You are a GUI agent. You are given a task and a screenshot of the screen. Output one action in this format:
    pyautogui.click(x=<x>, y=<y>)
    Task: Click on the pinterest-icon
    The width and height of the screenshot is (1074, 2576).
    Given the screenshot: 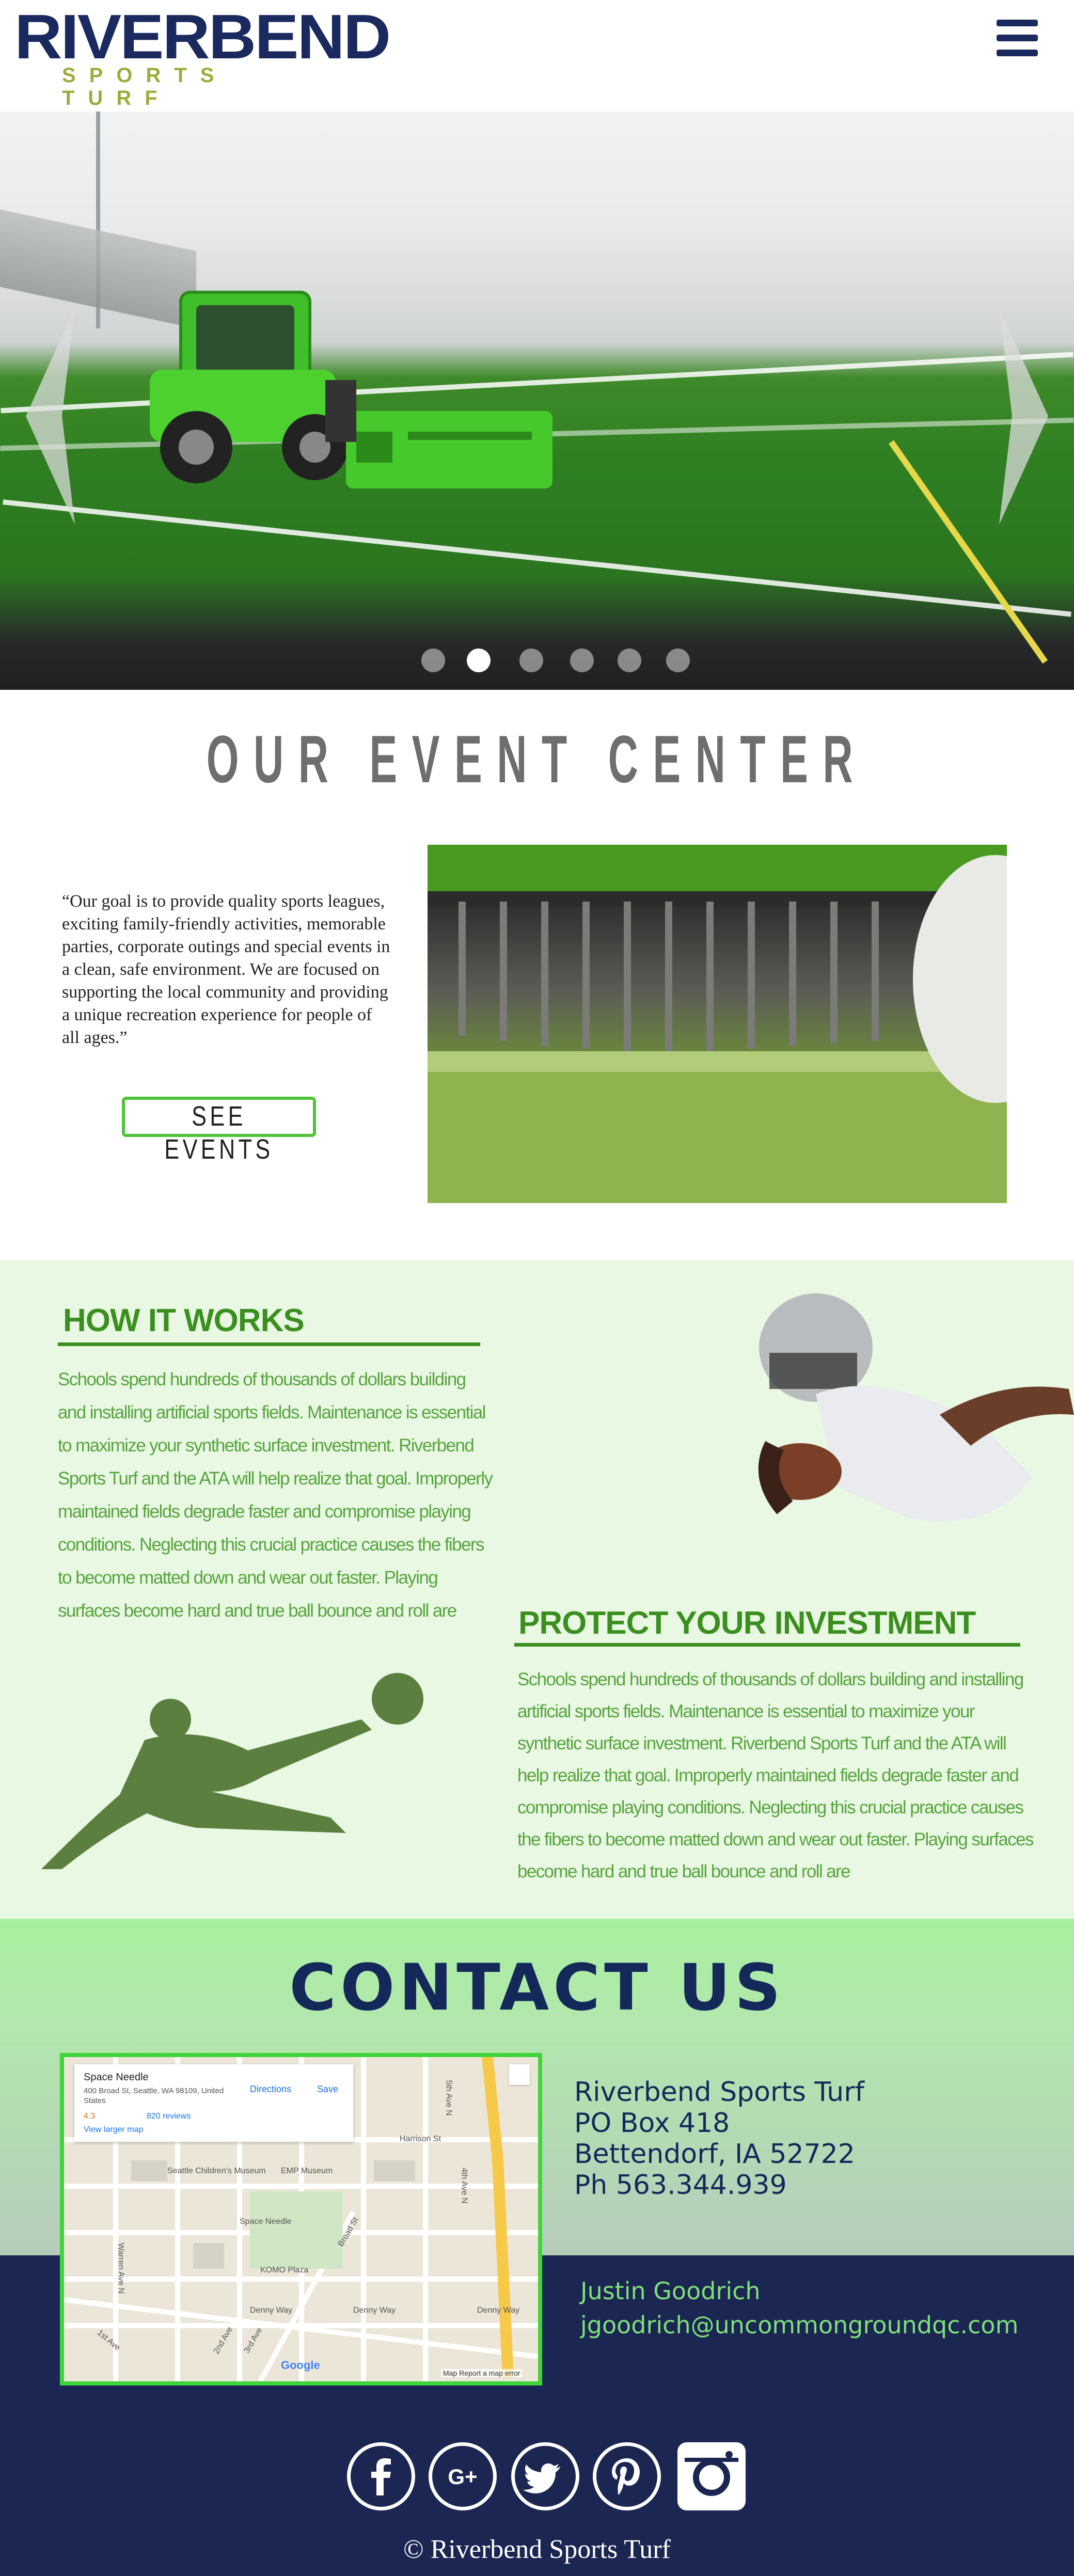 What is the action you would take?
    pyautogui.click(x=627, y=2476)
    